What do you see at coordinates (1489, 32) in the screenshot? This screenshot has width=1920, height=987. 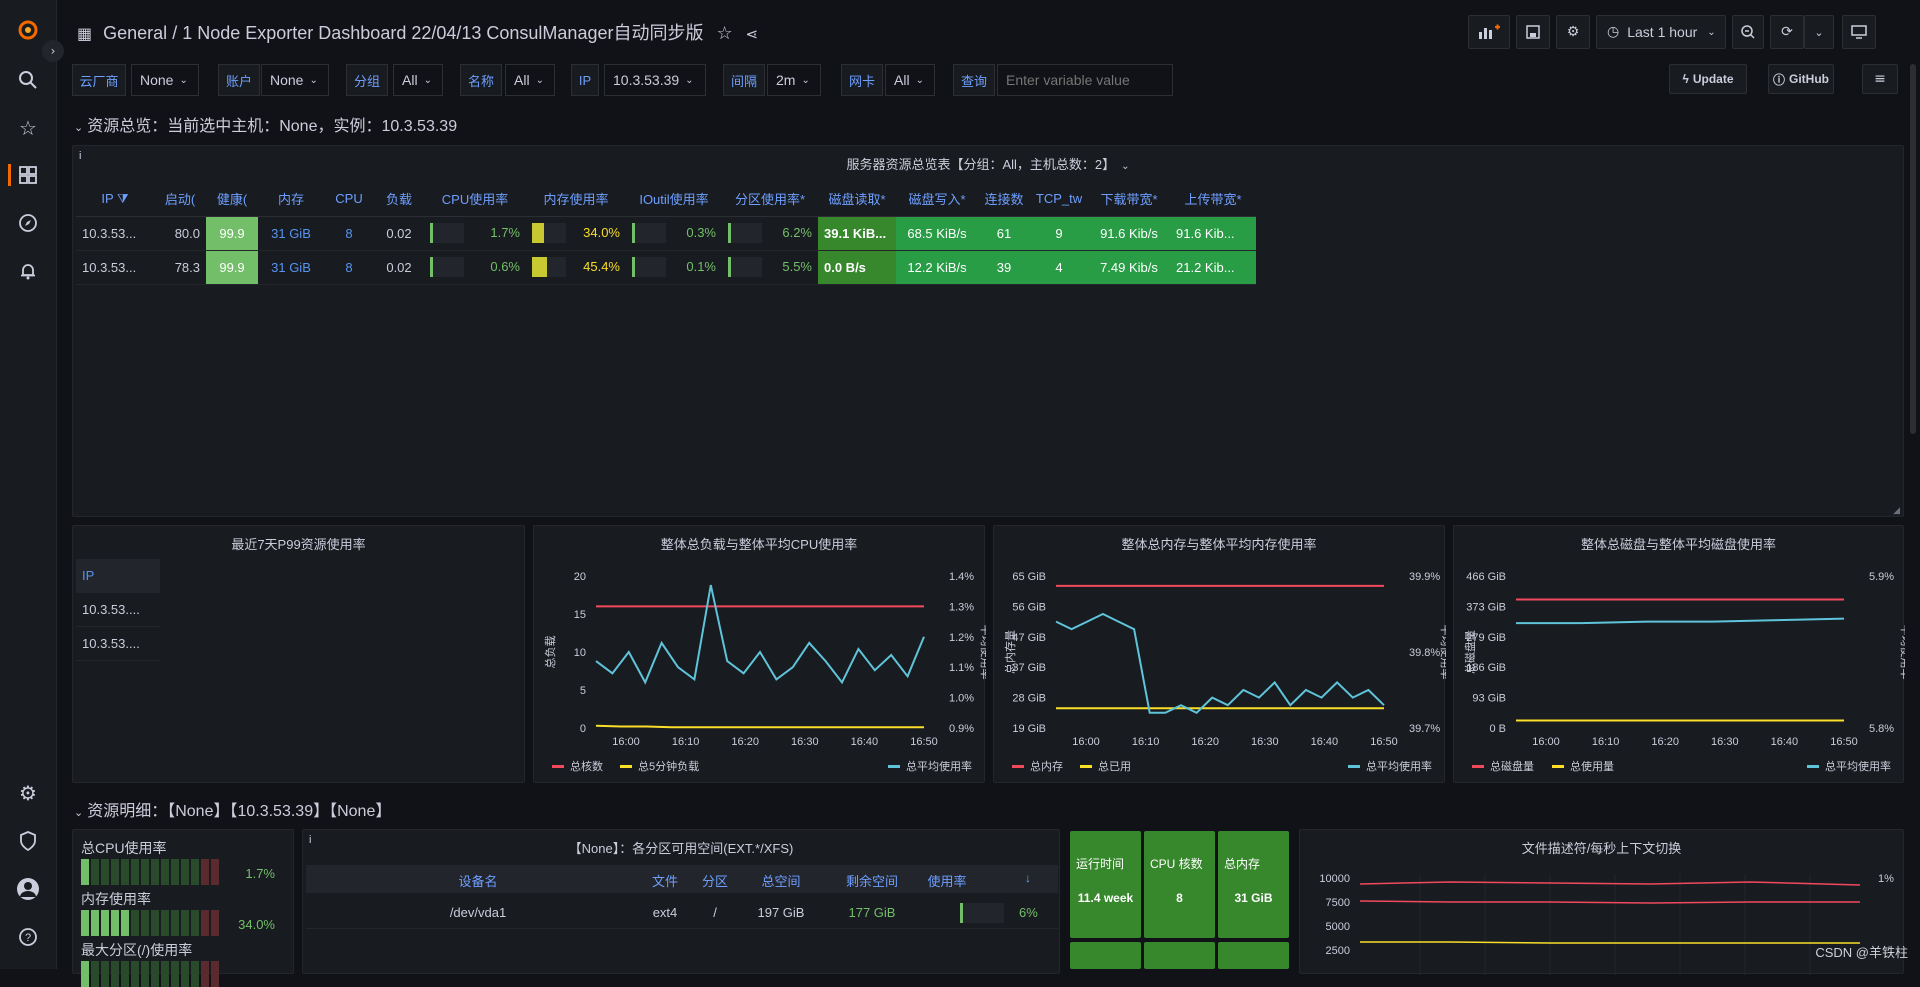 I see `add-panel-icon` at bounding box center [1489, 32].